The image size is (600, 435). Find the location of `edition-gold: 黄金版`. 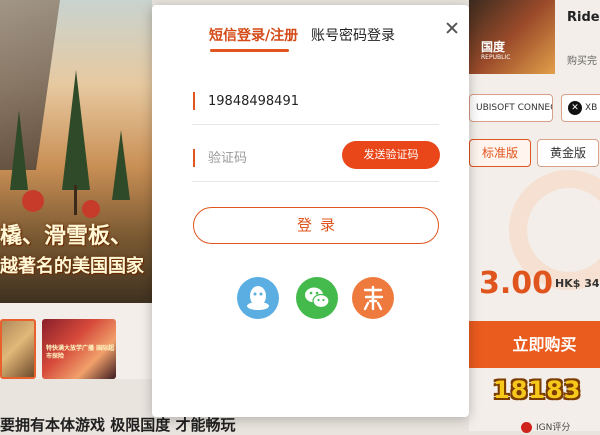

edition-gold: 黄金版 is located at coordinates (568, 153).